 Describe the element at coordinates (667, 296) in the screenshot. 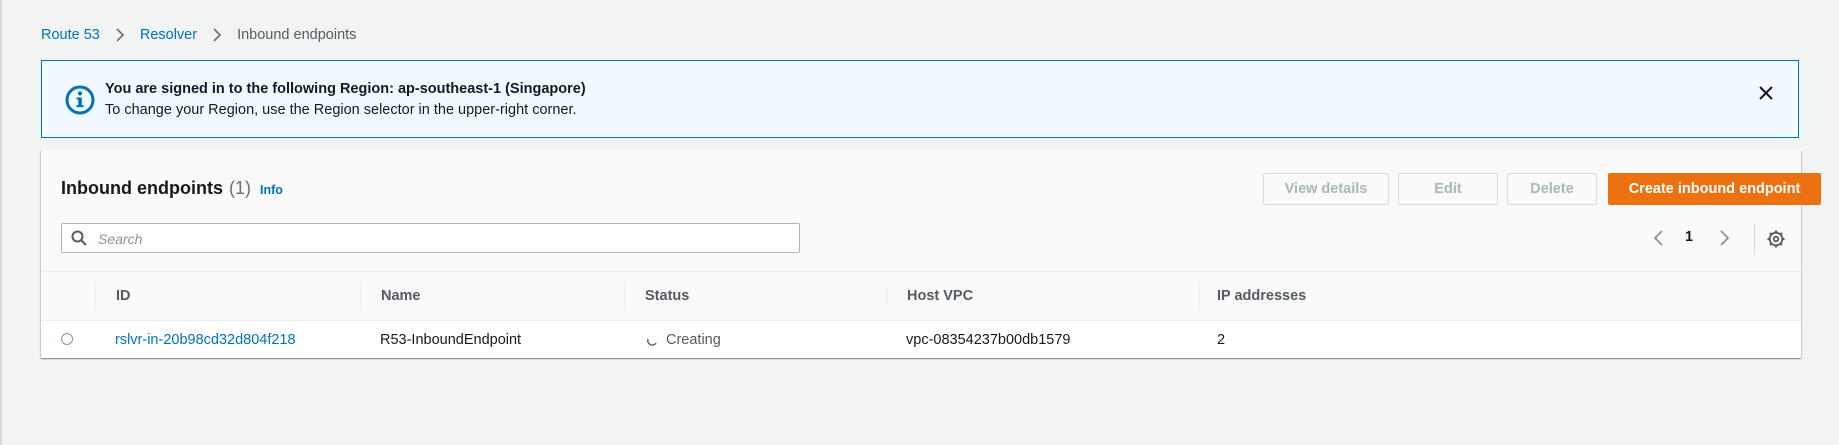

I see `column-header-status: Status` at that location.